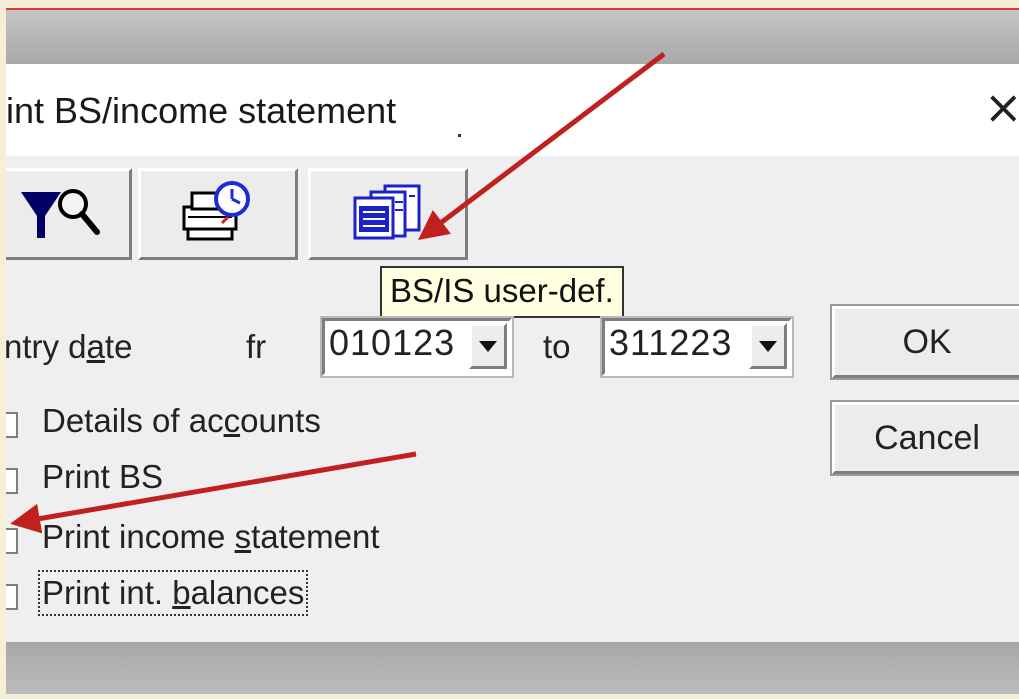  Describe the element at coordinates (12, 425) in the screenshot. I see `details-of-accounts-checkbox` at that location.